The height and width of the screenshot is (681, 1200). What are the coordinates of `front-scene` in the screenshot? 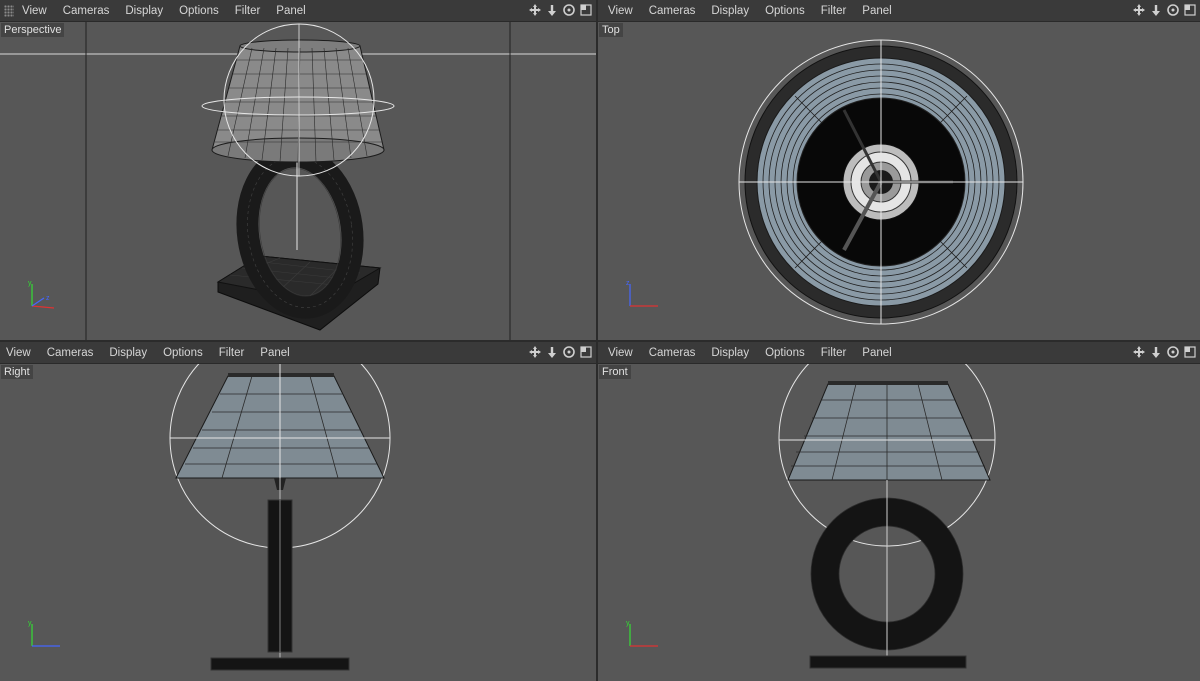 It's located at (887, 505).